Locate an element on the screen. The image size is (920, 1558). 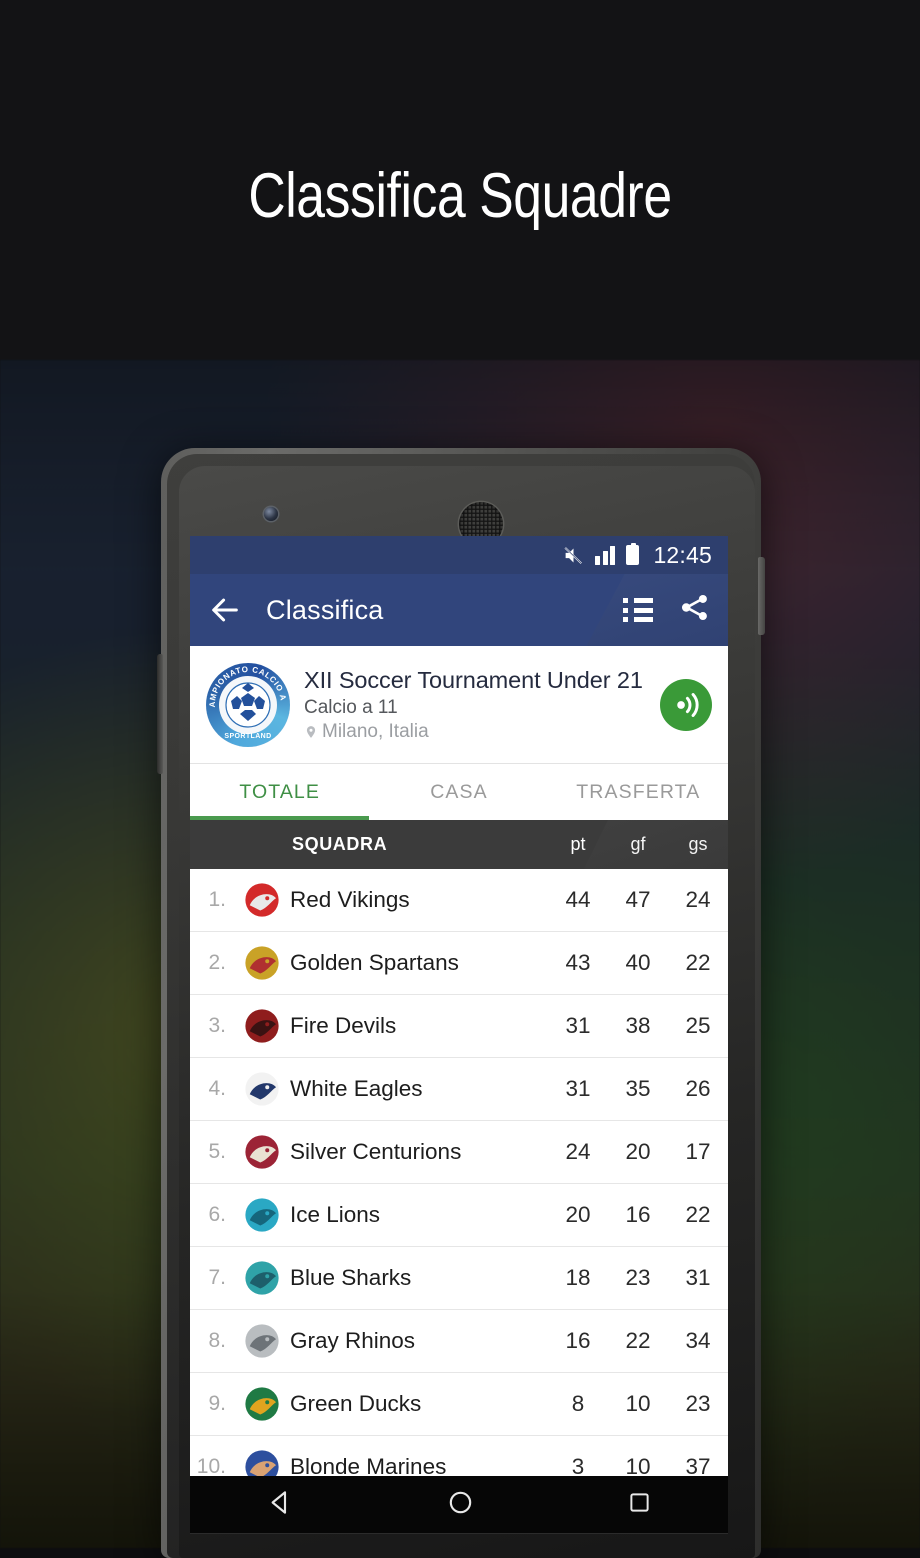
row-gf: 20 is located at coordinates (638, 1151).